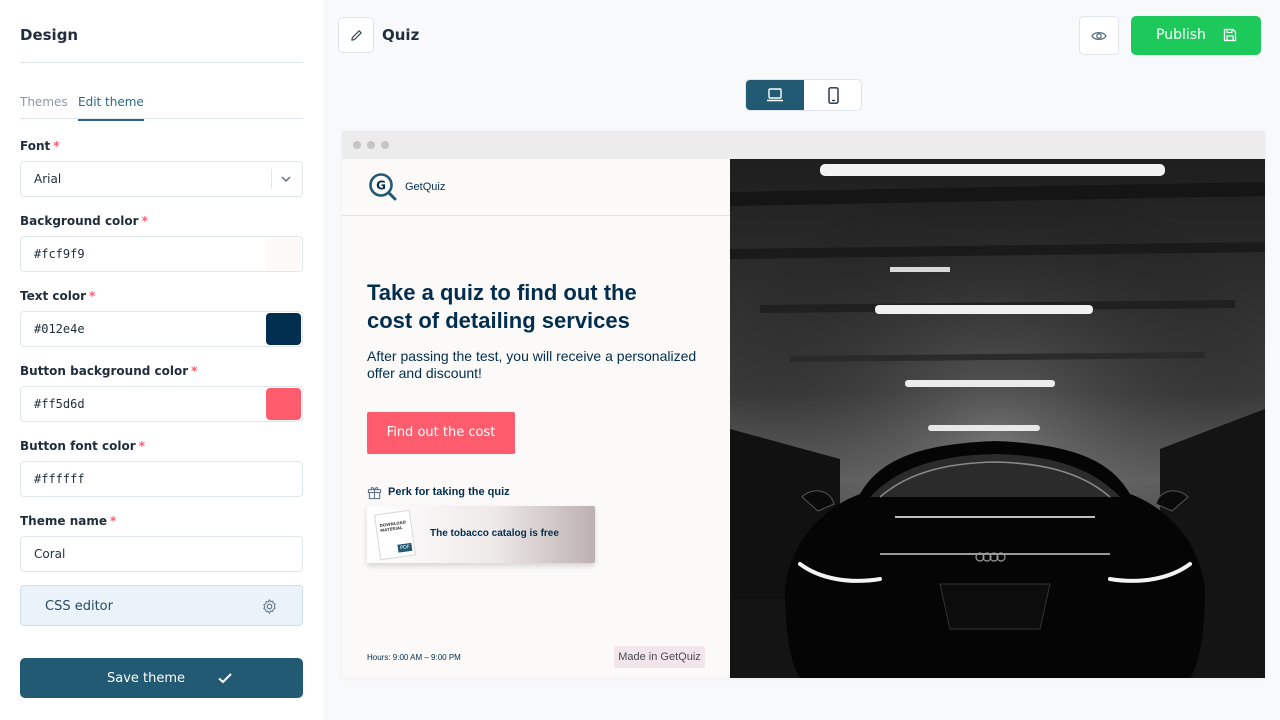 The height and width of the screenshot is (720, 1280). I want to click on save-theme-button: Save theme, so click(161, 678).